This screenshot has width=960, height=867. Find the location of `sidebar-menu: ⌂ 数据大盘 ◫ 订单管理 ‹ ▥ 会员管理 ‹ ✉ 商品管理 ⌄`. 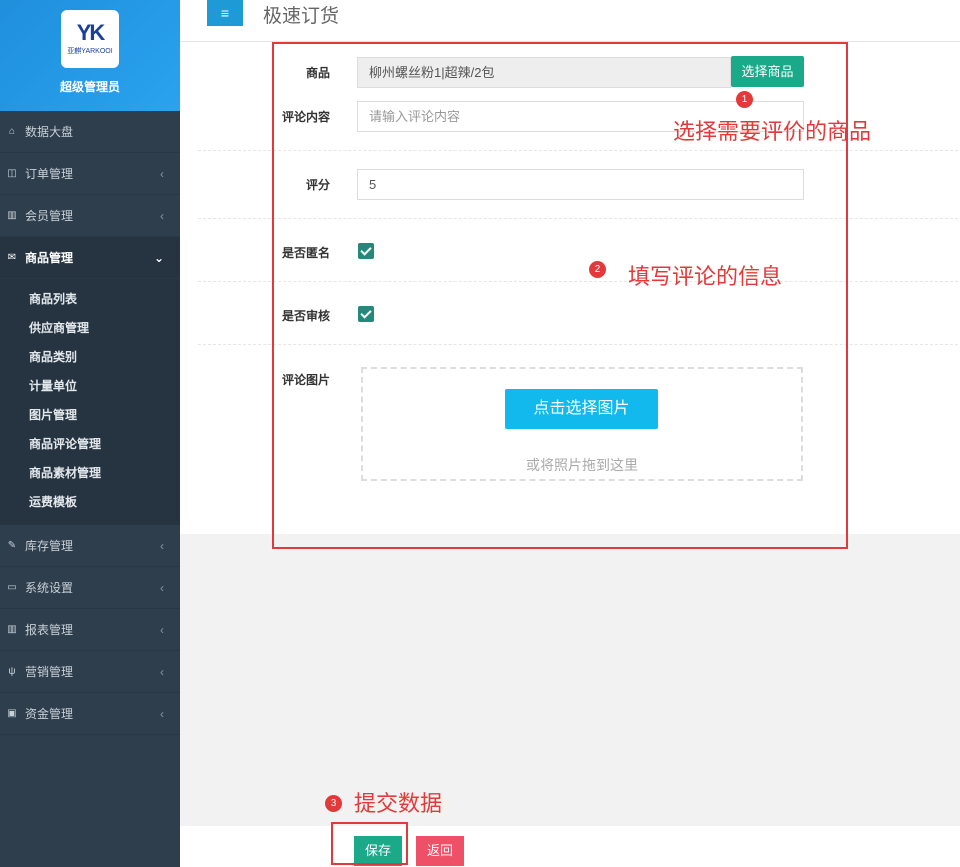

sidebar-menu: ⌂ 数据大盘 ◫ 订单管理 ‹ ▥ 会员管理 ‹ ✉ 商品管理 ⌄ is located at coordinates (90, 195).